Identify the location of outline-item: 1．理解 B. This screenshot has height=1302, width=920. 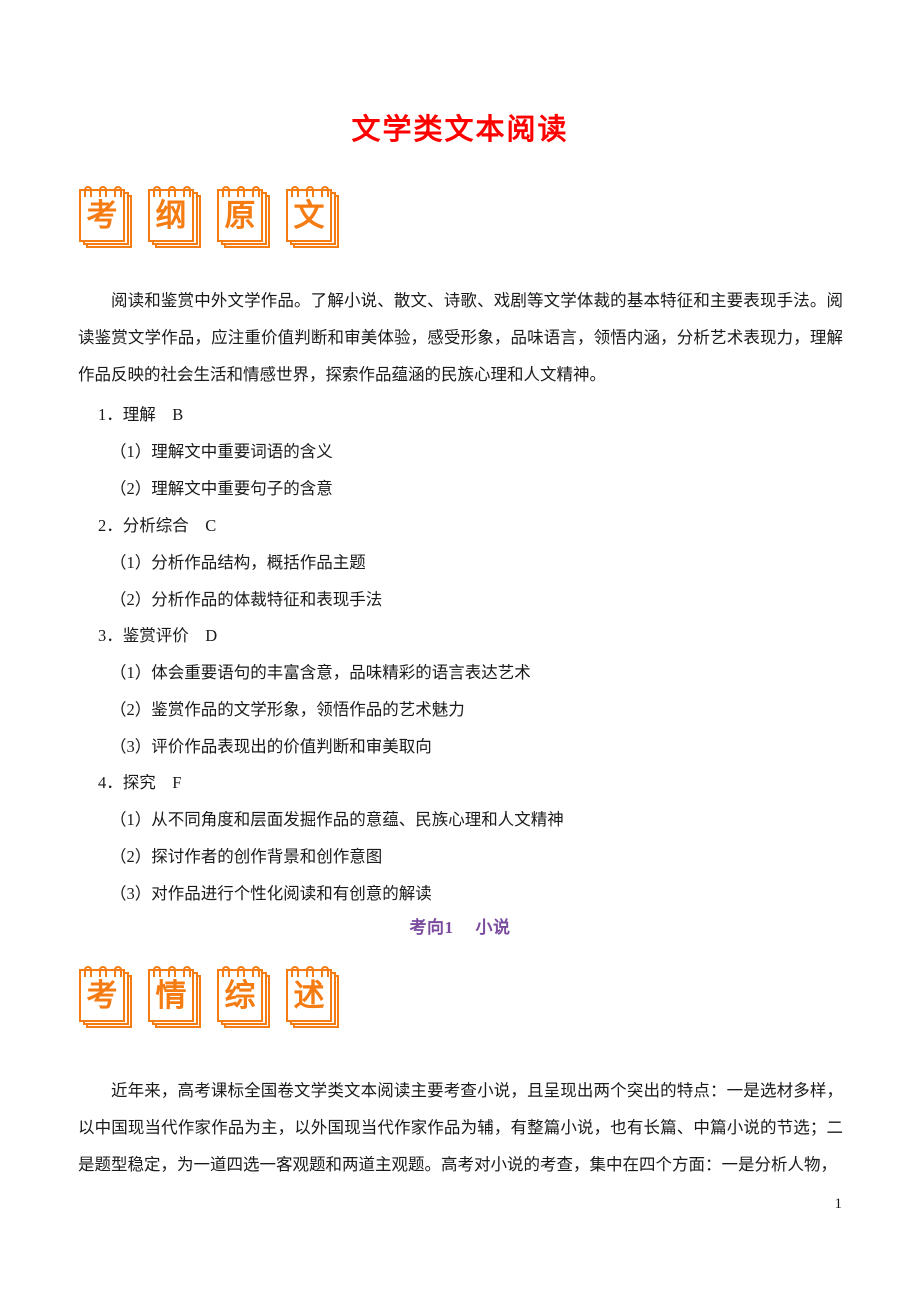
(141, 414).